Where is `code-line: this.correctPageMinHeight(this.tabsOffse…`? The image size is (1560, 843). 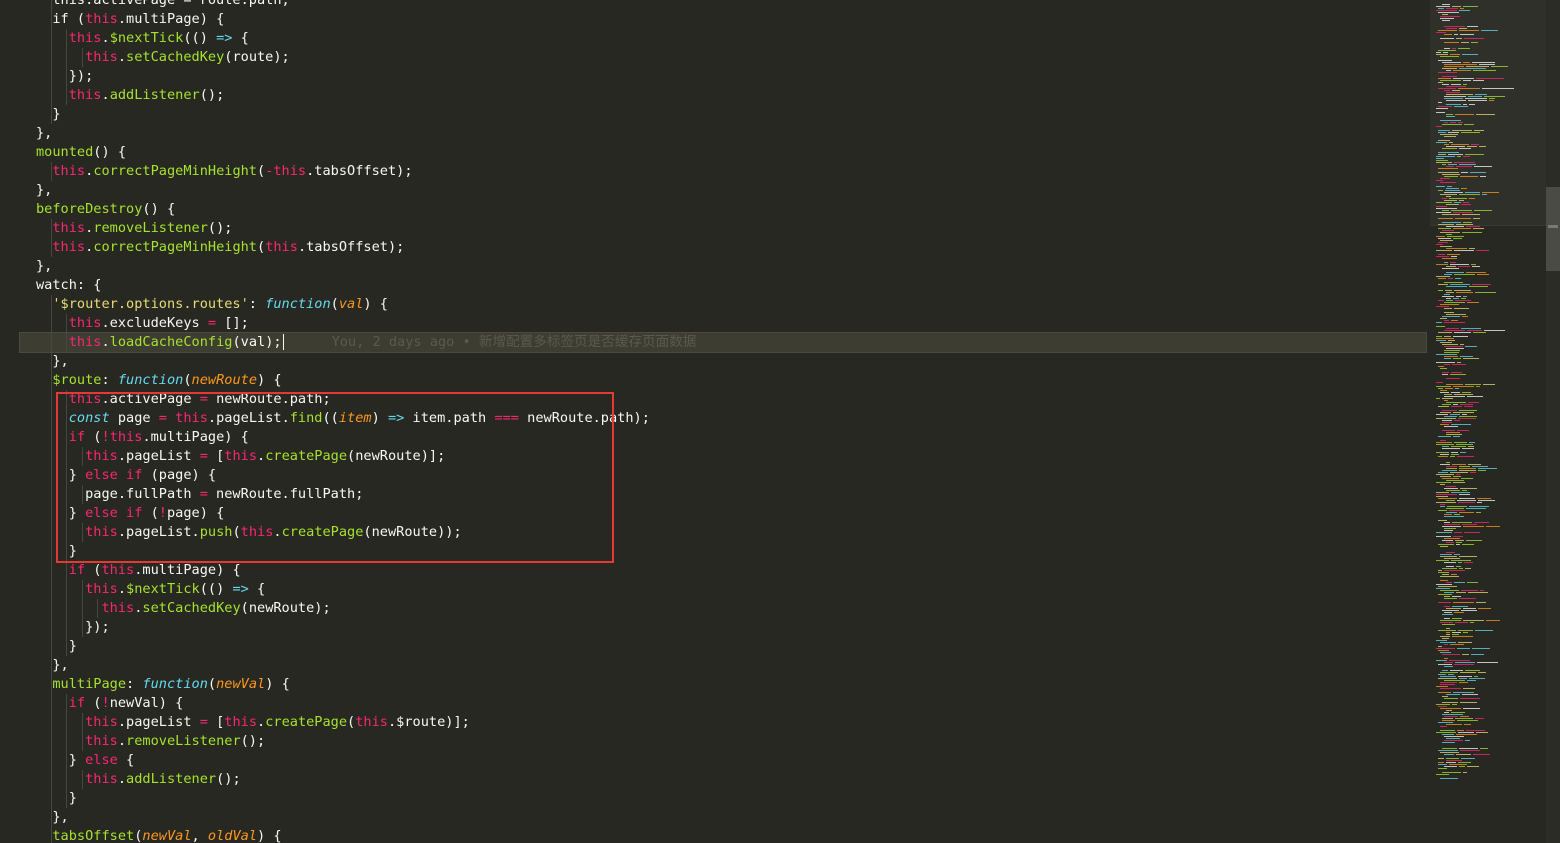 code-line: this.correctPageMinHeight(this.tabsOffse… is located at coordinates (723, 247).